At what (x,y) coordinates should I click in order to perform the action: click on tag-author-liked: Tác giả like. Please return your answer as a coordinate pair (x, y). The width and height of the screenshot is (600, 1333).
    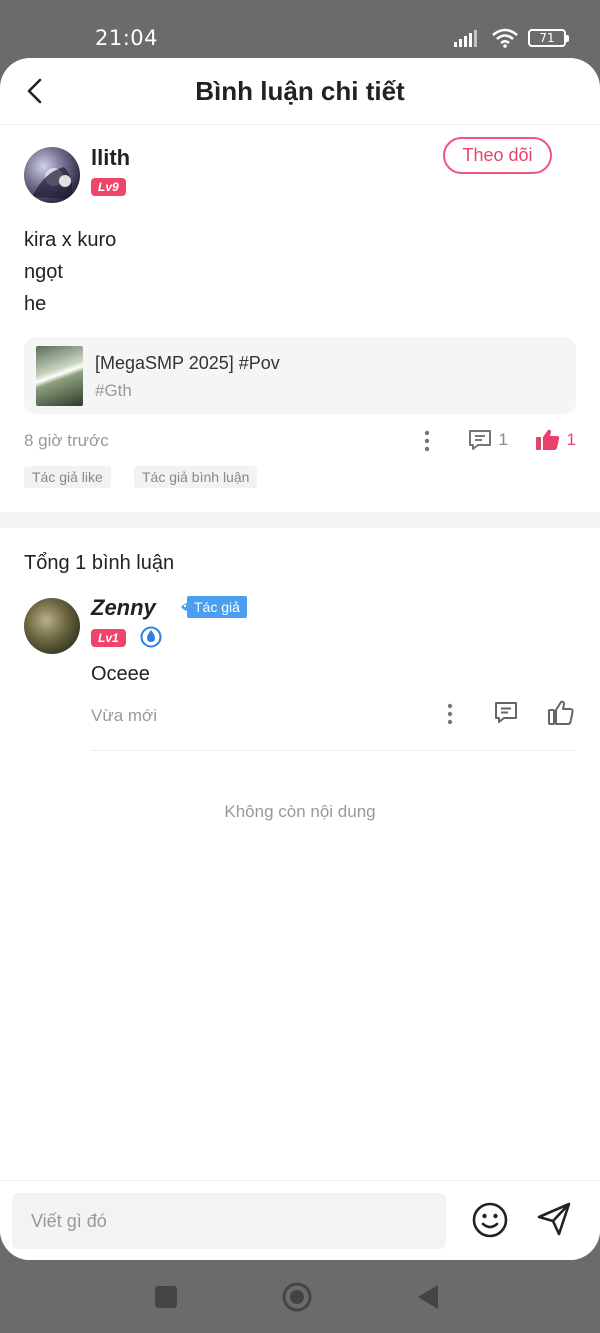
    Looking at the image, I should click on (67, 477).